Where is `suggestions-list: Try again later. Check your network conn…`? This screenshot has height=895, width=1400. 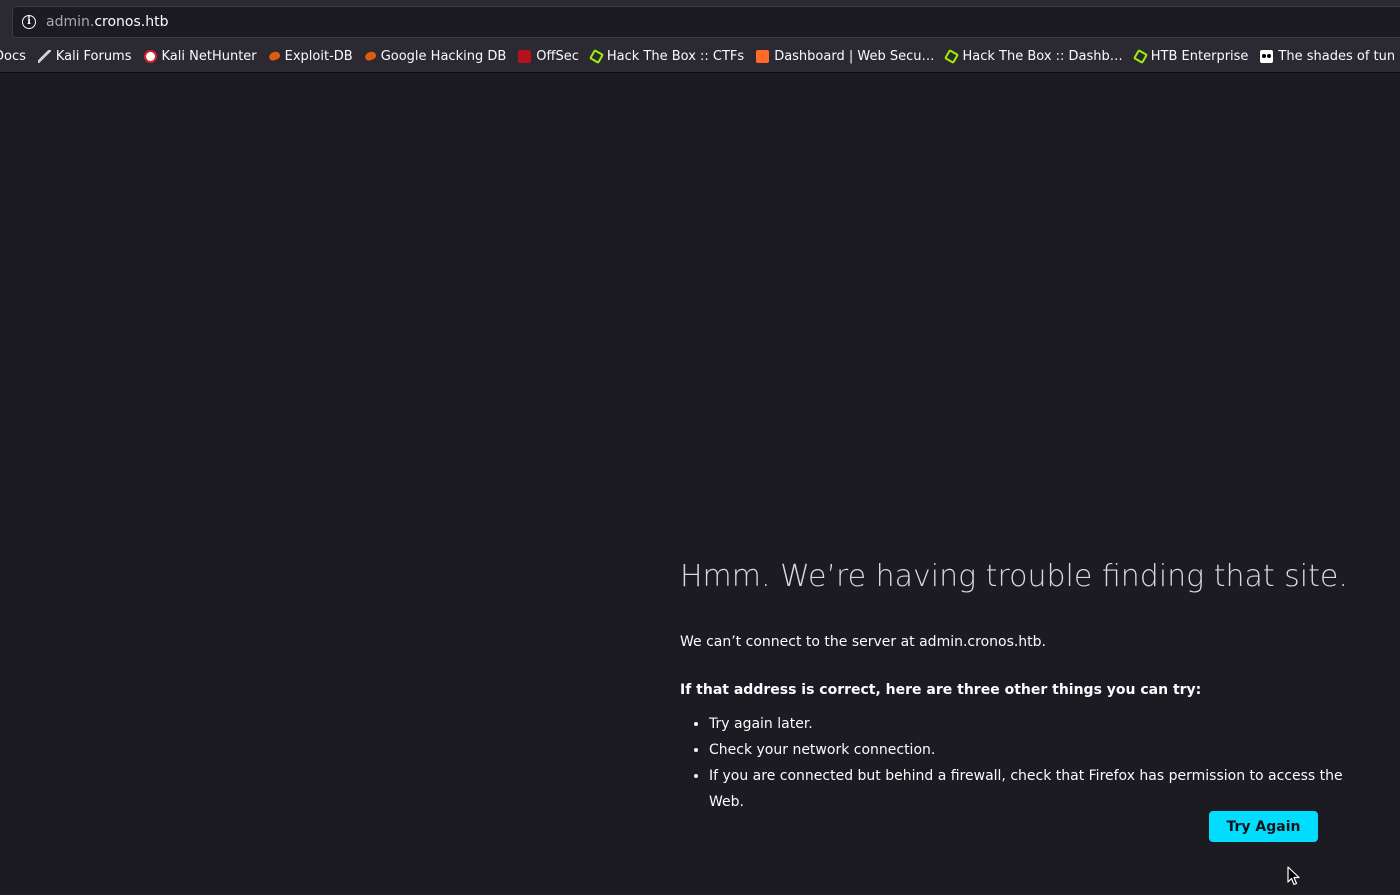 suggestions-list: Try again later. Check your network conn… is located at coordinates (1030, 763).